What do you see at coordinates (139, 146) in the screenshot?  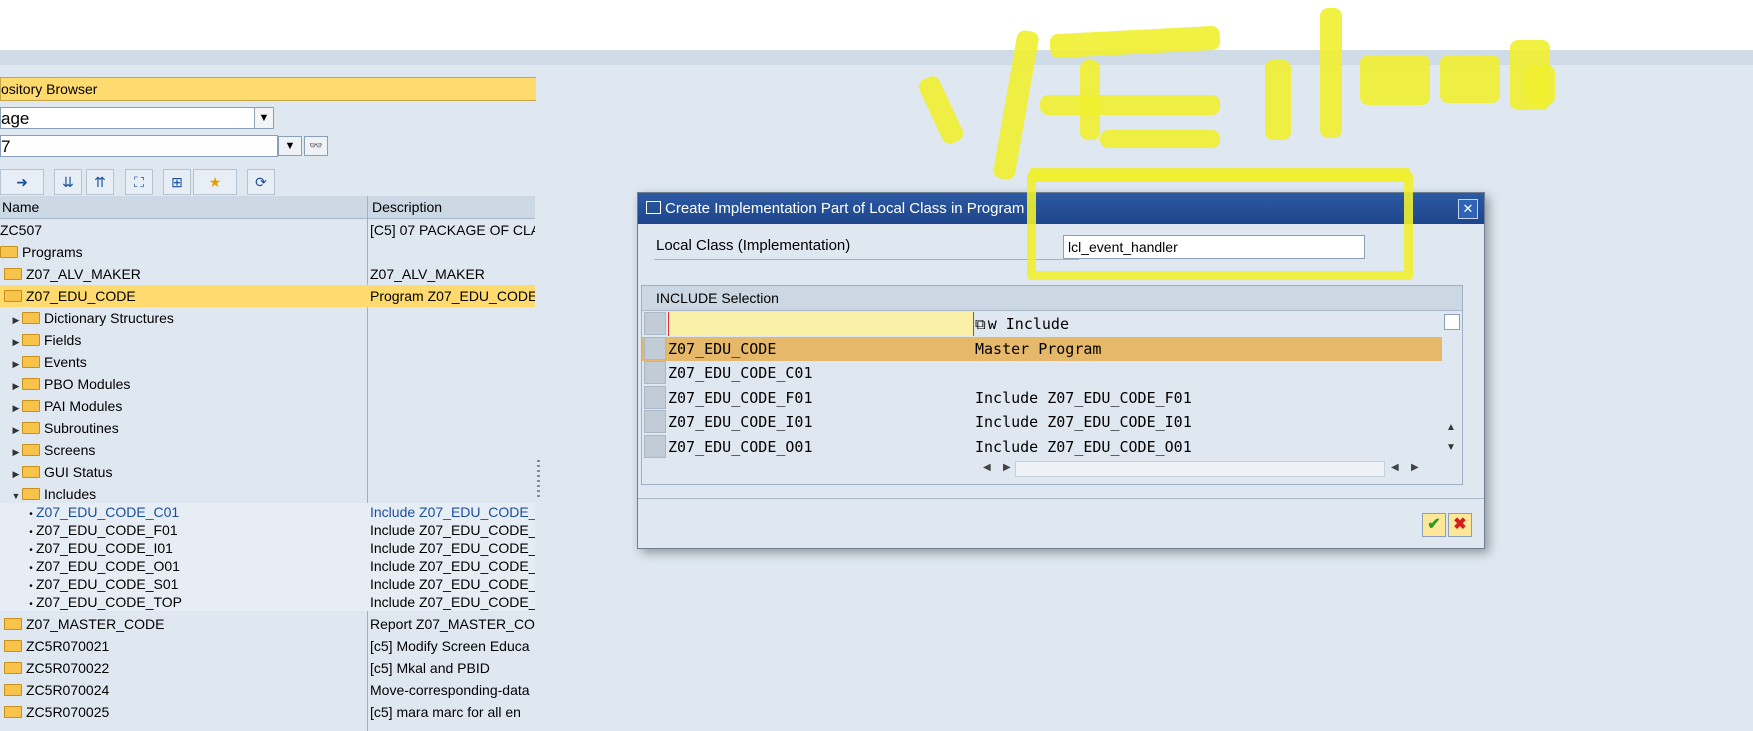 I see `object-name-input: 7` at bounding box center [139, 146].